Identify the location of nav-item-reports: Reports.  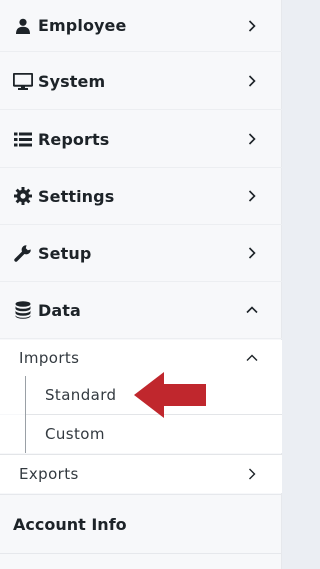
(141, 139).